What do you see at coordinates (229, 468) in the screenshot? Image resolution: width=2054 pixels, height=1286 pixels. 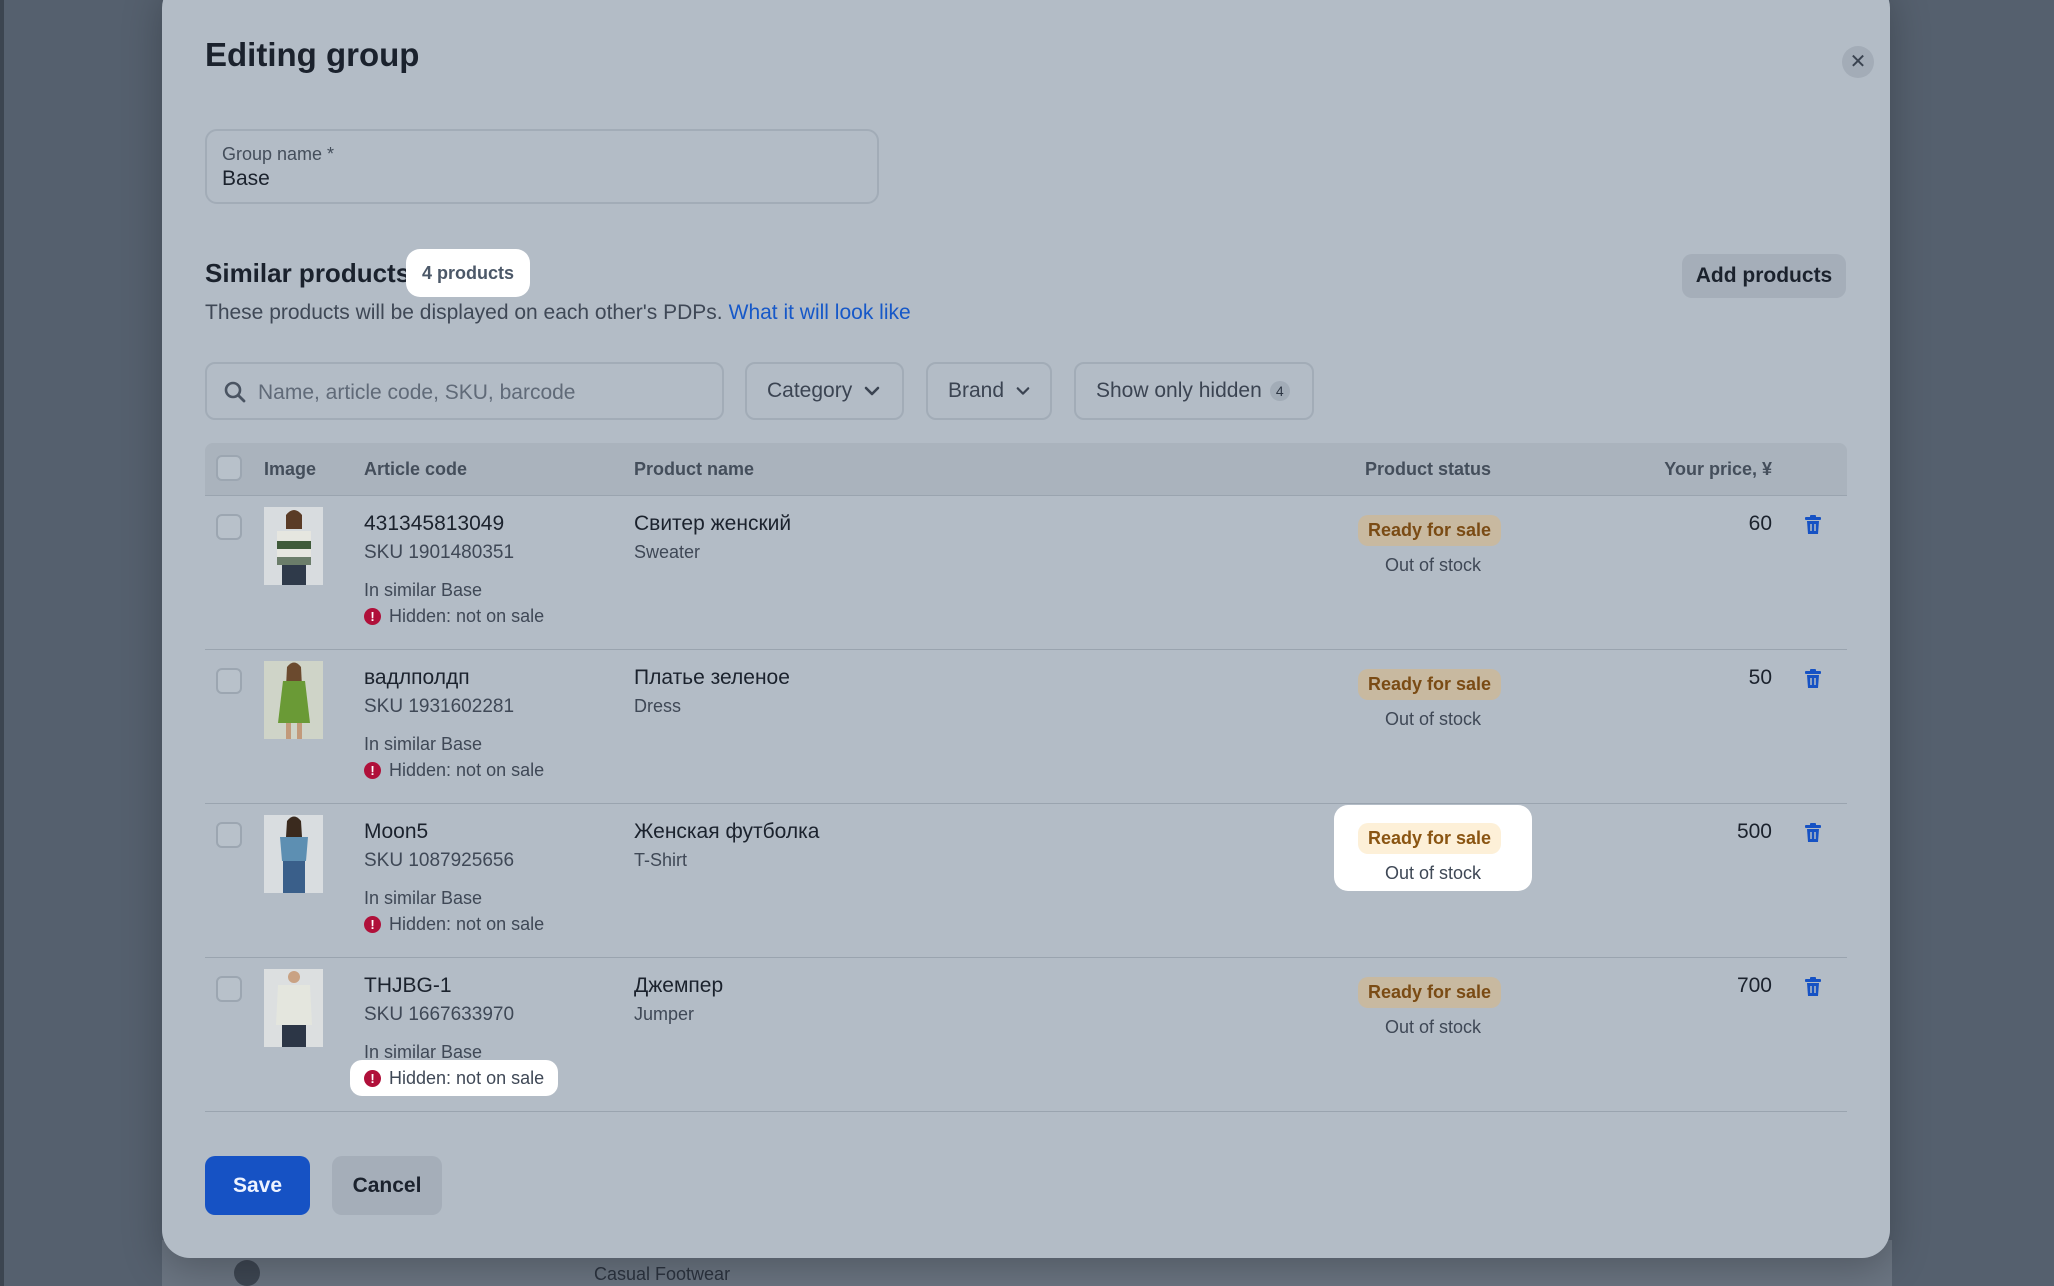 I see `select-all-checkbox` at bounding box center [229, 468].